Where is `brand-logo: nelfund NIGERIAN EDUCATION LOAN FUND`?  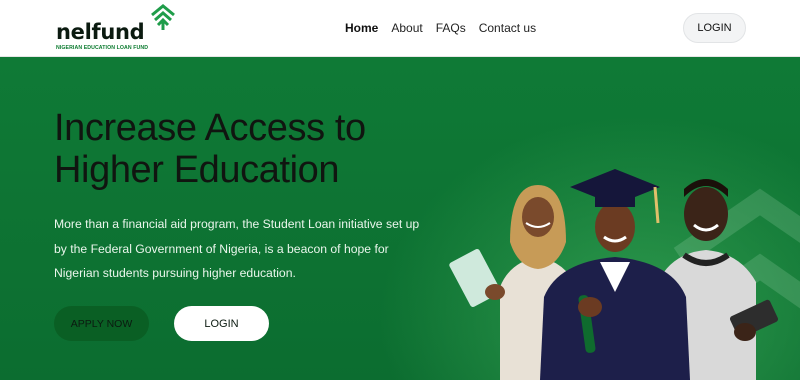 brand-logo: nelfund NIGERIAN EDUCATION LOAN FUND is located at coordinates (121, 29).